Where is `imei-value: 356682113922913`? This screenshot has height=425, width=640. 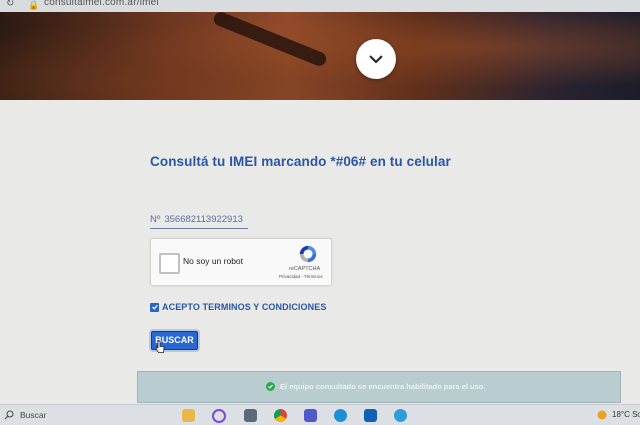 imei-value: 356682113922913 is located at coordinates (203, 219).